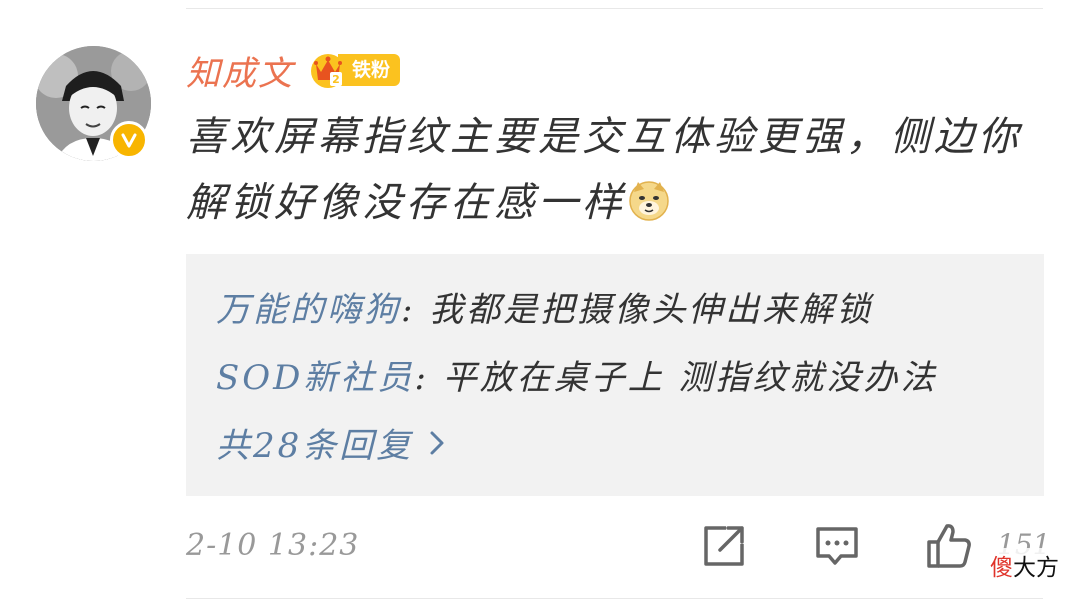  What do you see at coordinates (315, 446) in the screenshot?
I see `more-replies-label: 共28条回复` at bounding box center [315, 446].